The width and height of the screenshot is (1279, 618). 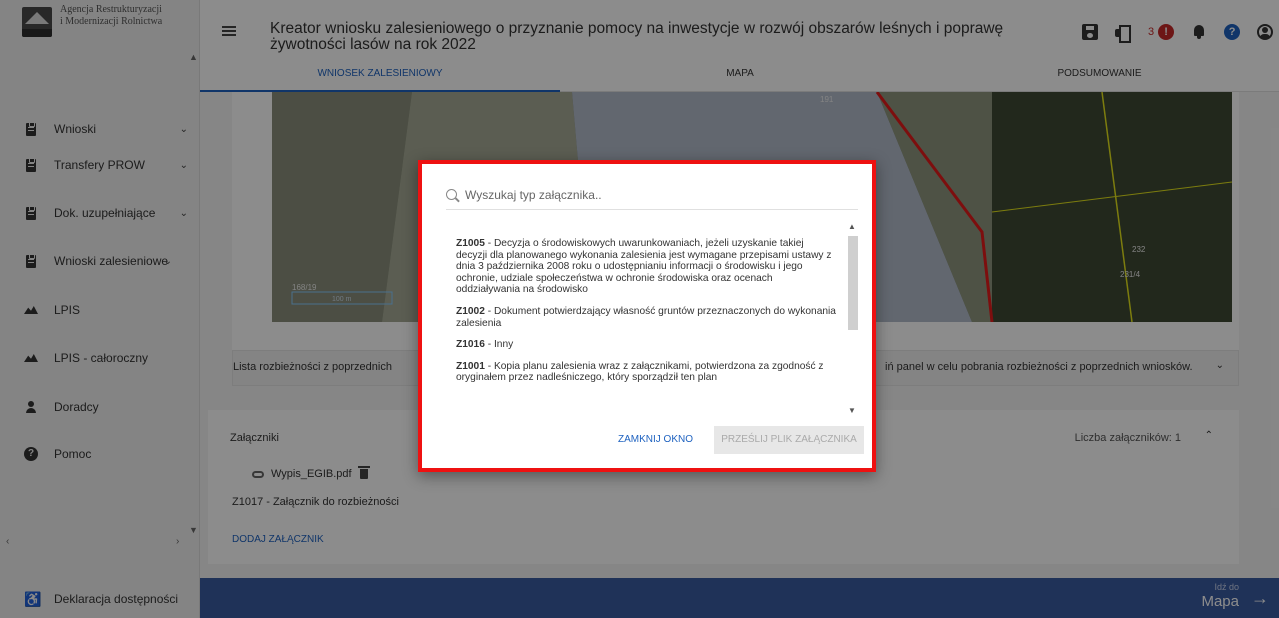 I want to click on upload-attachment-button: PRZEŚLIJ PLIK ZAŁĄCZNIKA, so click(x=789, y=440).